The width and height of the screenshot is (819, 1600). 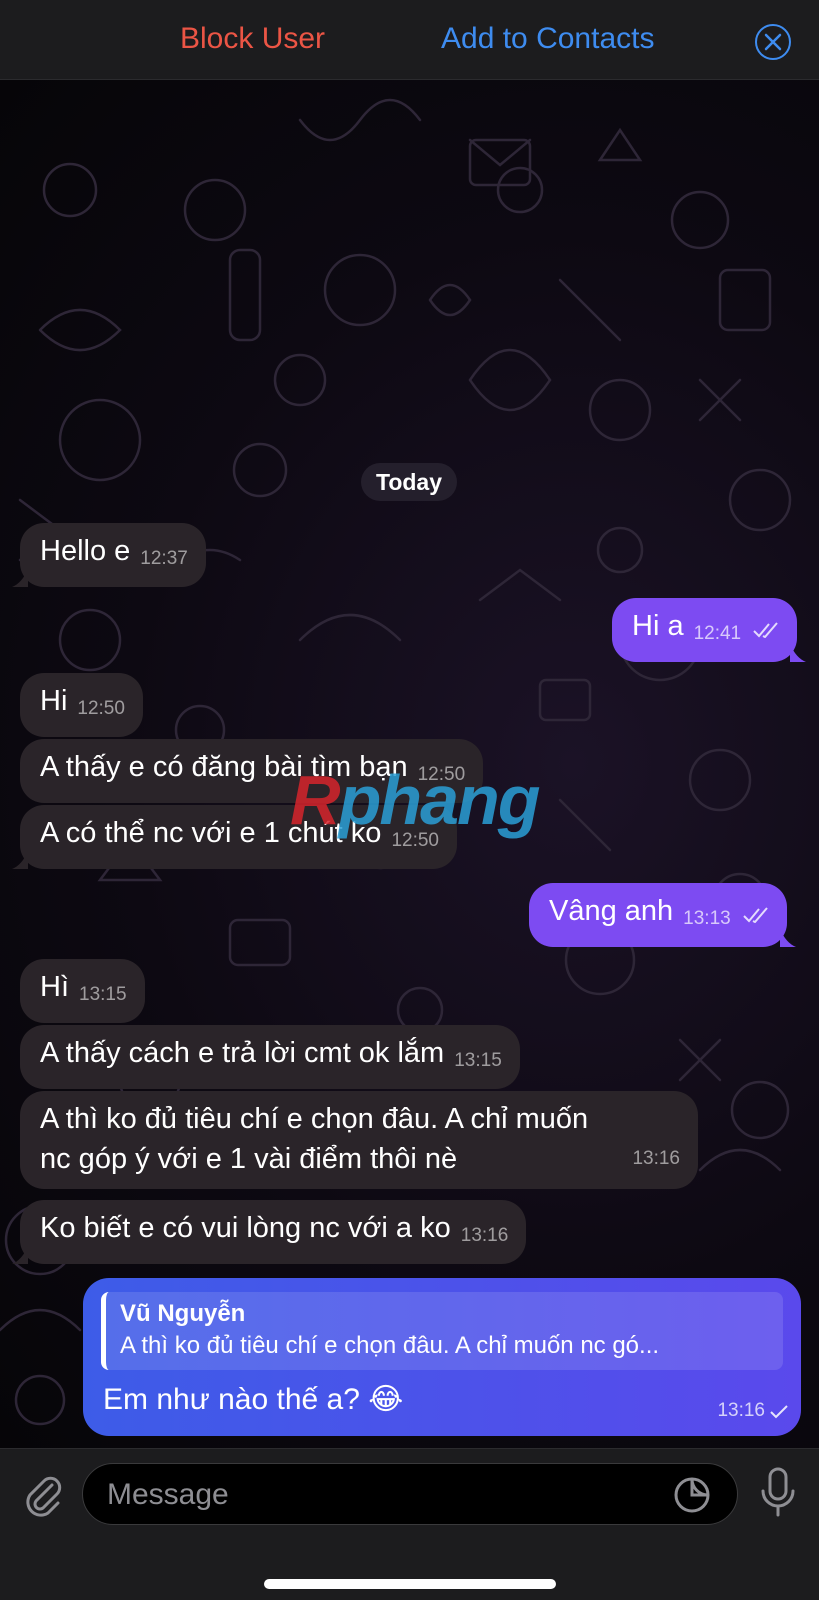 I want to click on message-field, so click(x=410, y=1494).